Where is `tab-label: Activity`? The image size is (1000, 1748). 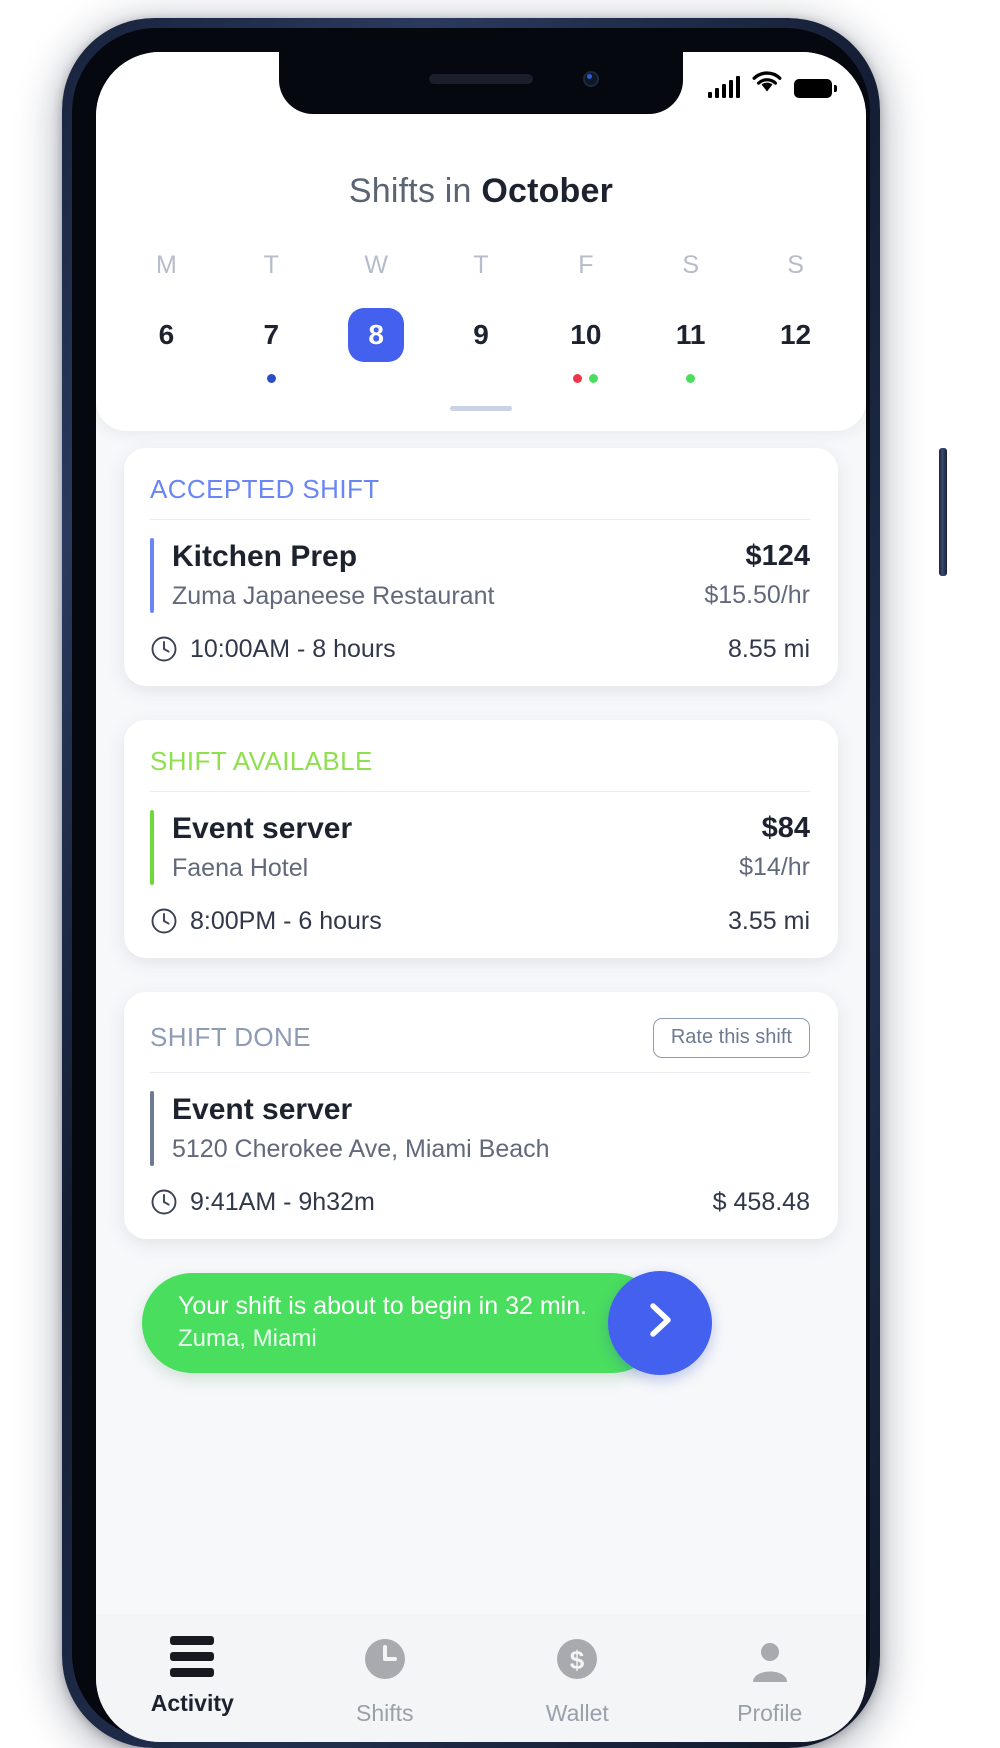
tab-label: Activity is located at coordinates (192, 1703).